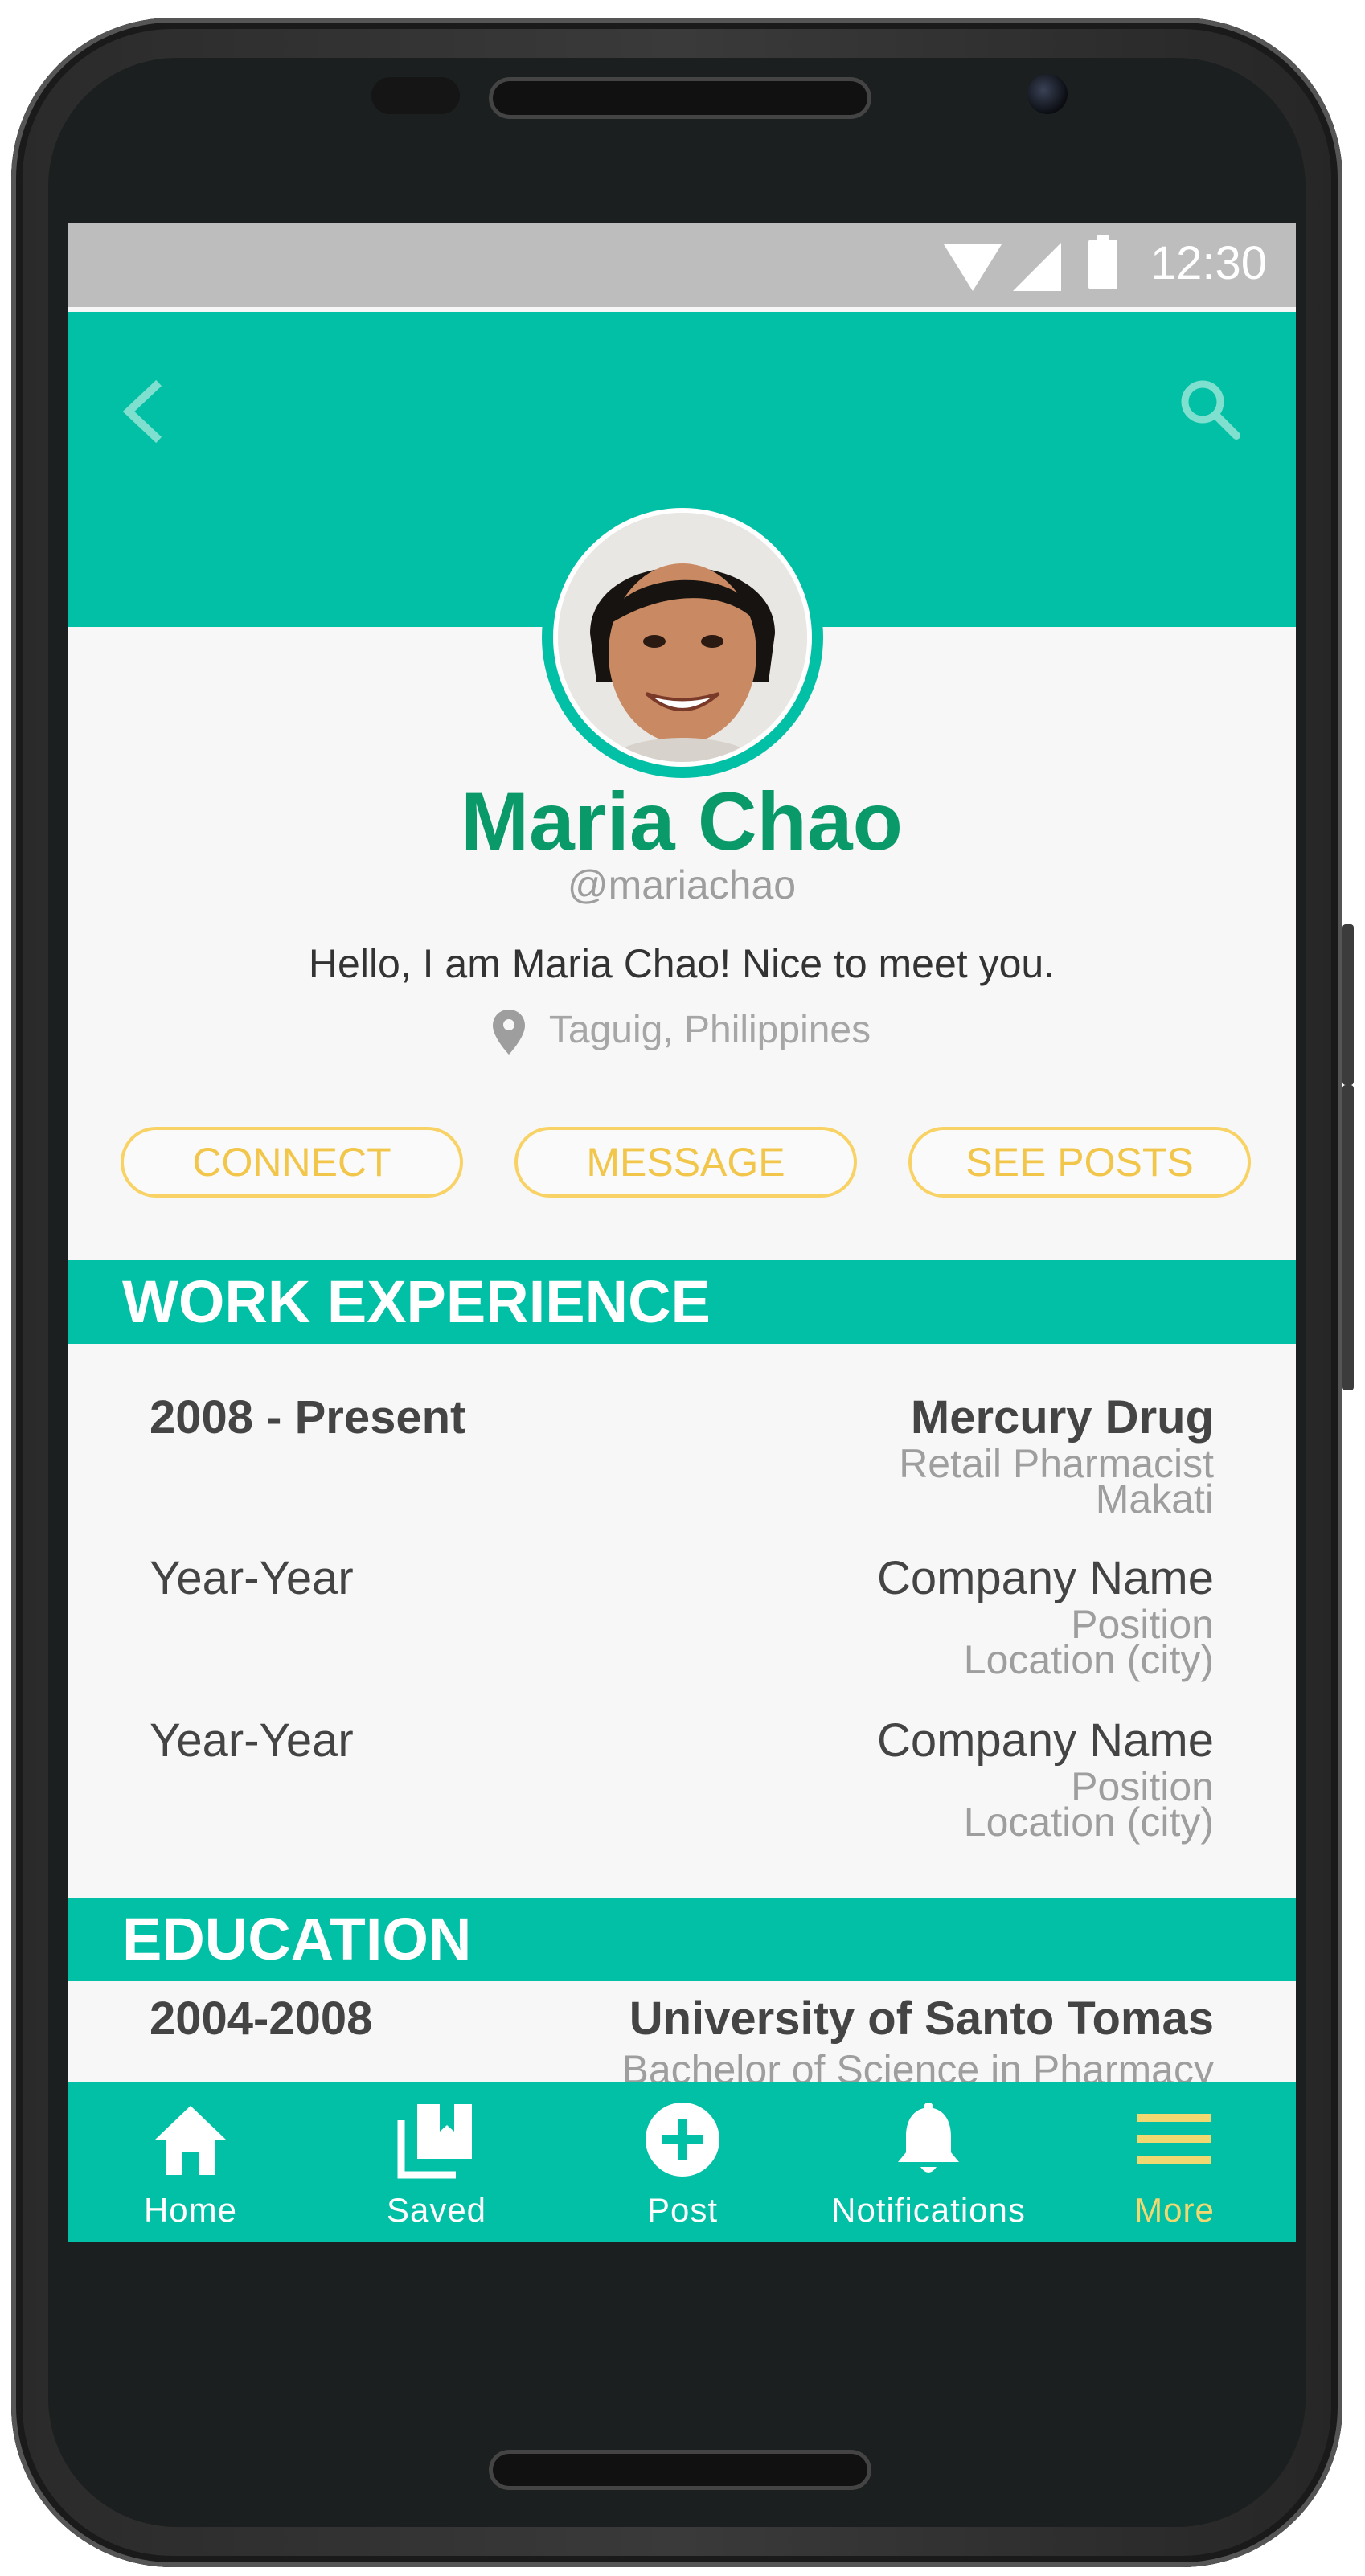  Describe the element at coordinates (1103, 262) in the screenshot. I see `battery-icon` at that location.